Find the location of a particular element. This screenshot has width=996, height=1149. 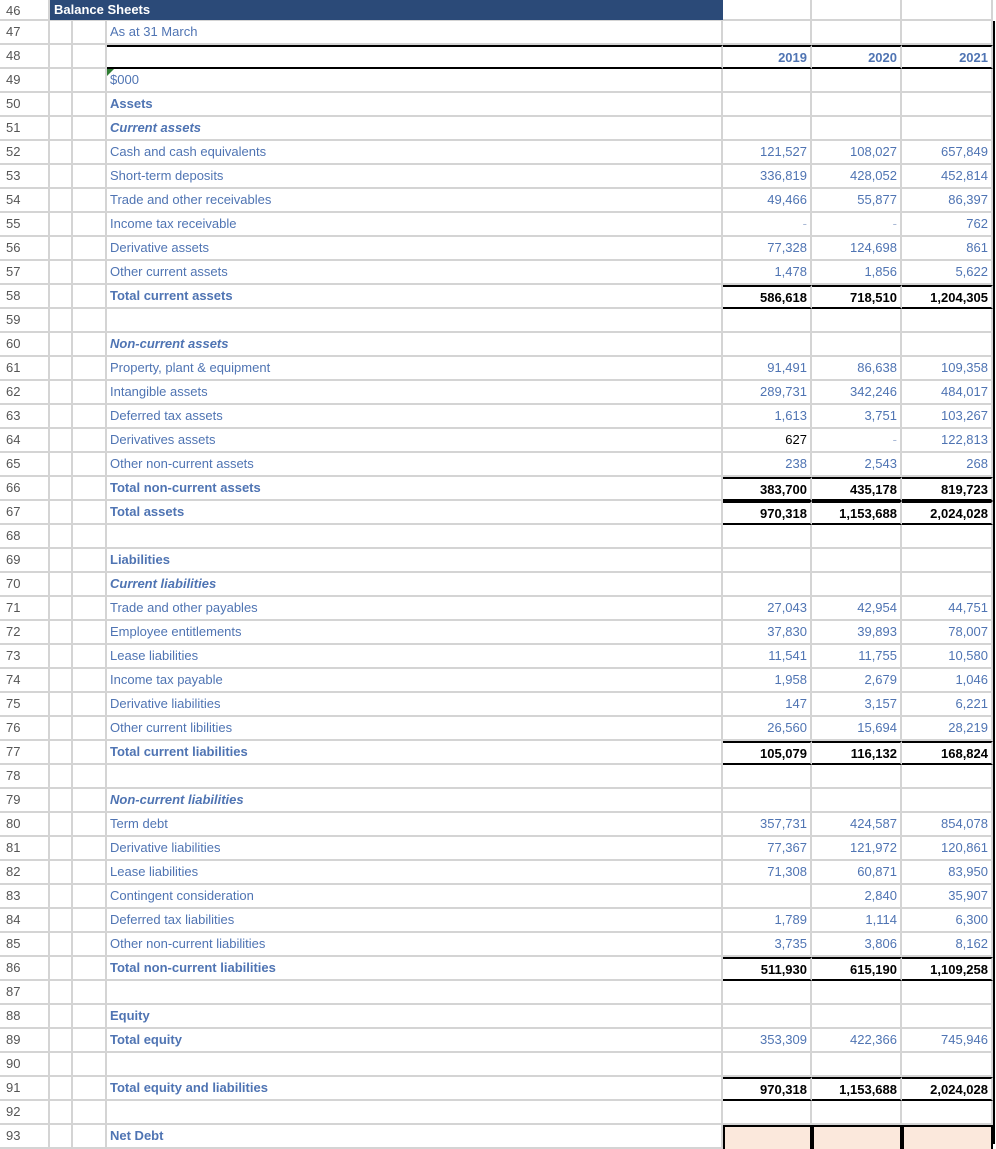

row-label: Derivative liabilities is located at coordinates (415, 849).